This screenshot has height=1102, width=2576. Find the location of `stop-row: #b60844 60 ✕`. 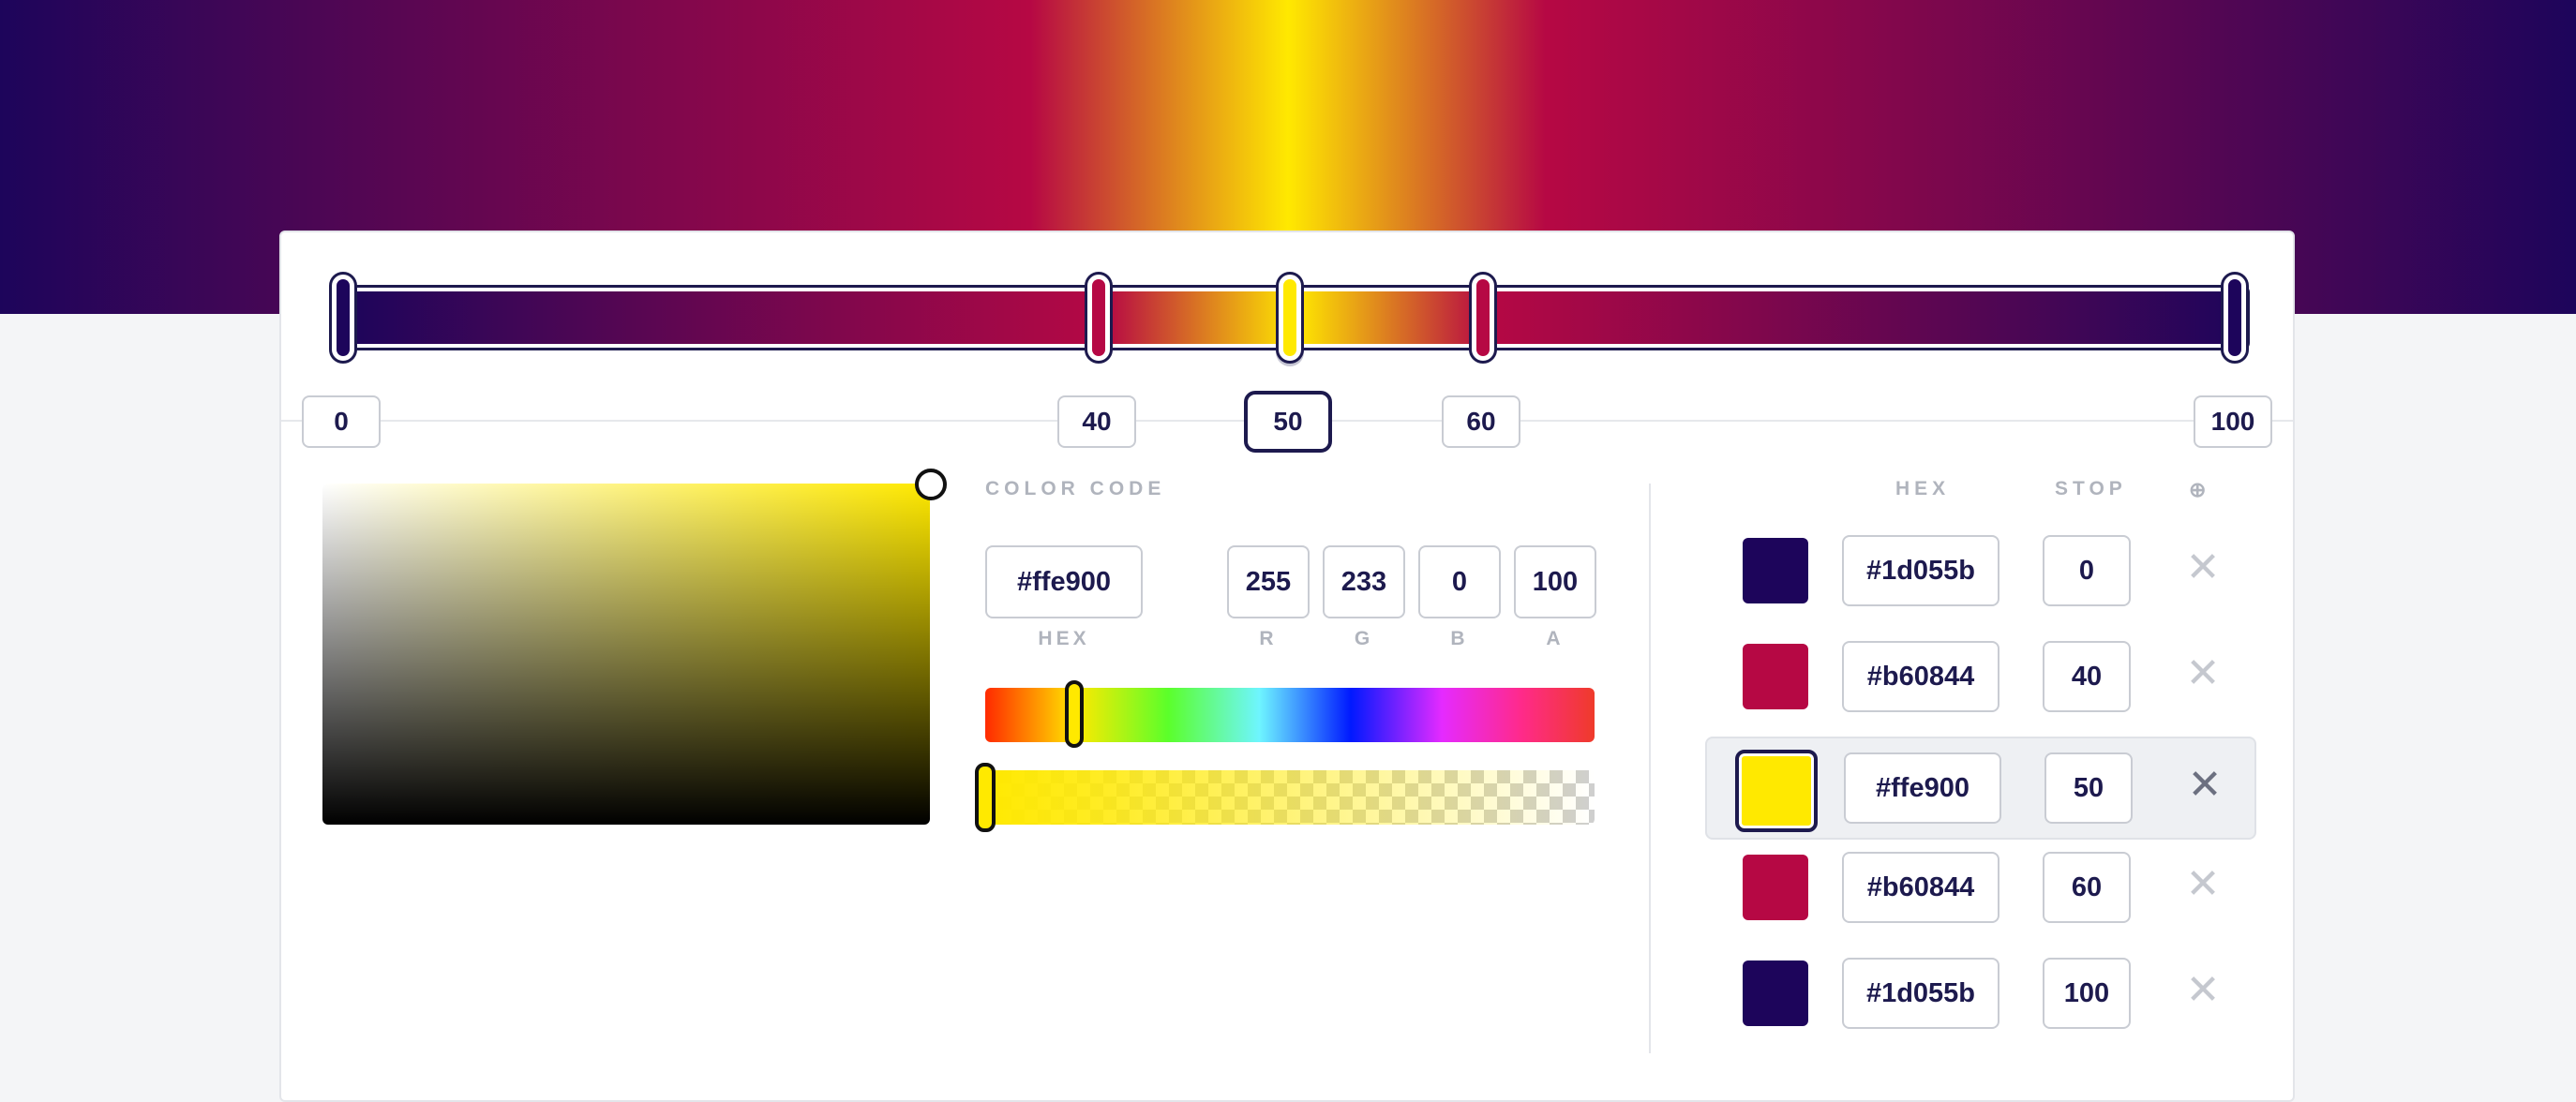

stop-row: #b60844 60 ✕ is located at coordinates (1980, 885).